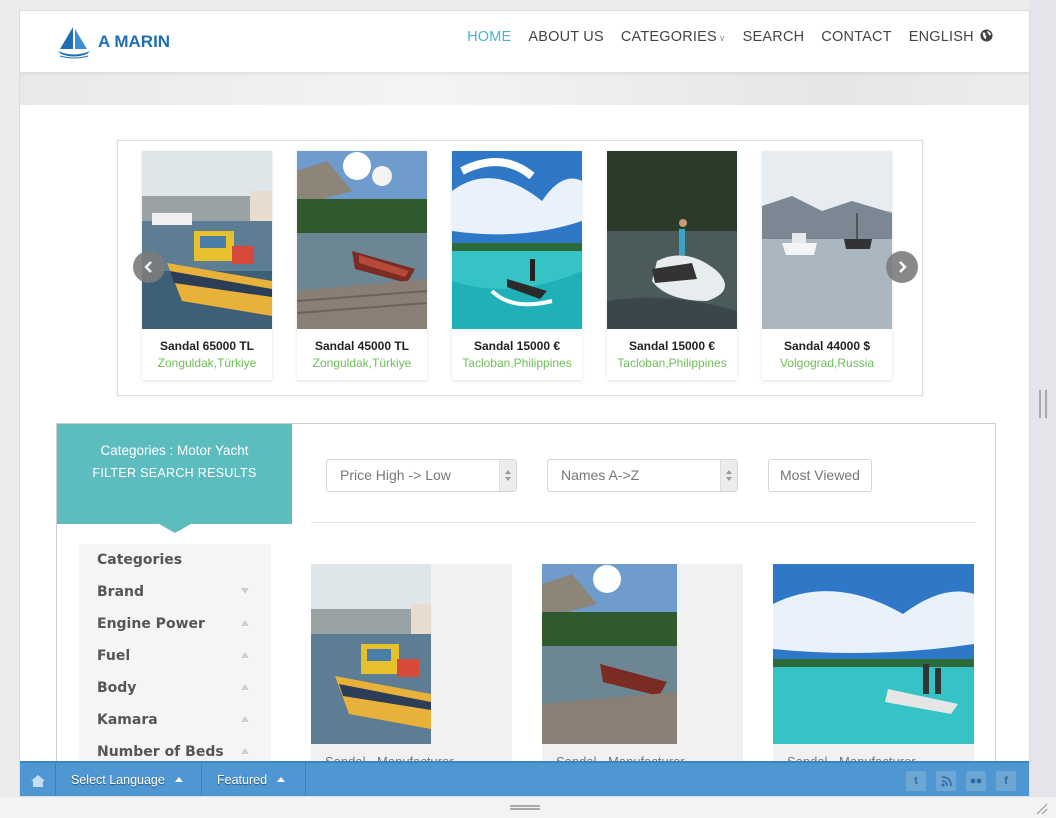 This screenshot has height=818, width=1056. I want to click on vertical-scrollbar, so click(1043, 409).